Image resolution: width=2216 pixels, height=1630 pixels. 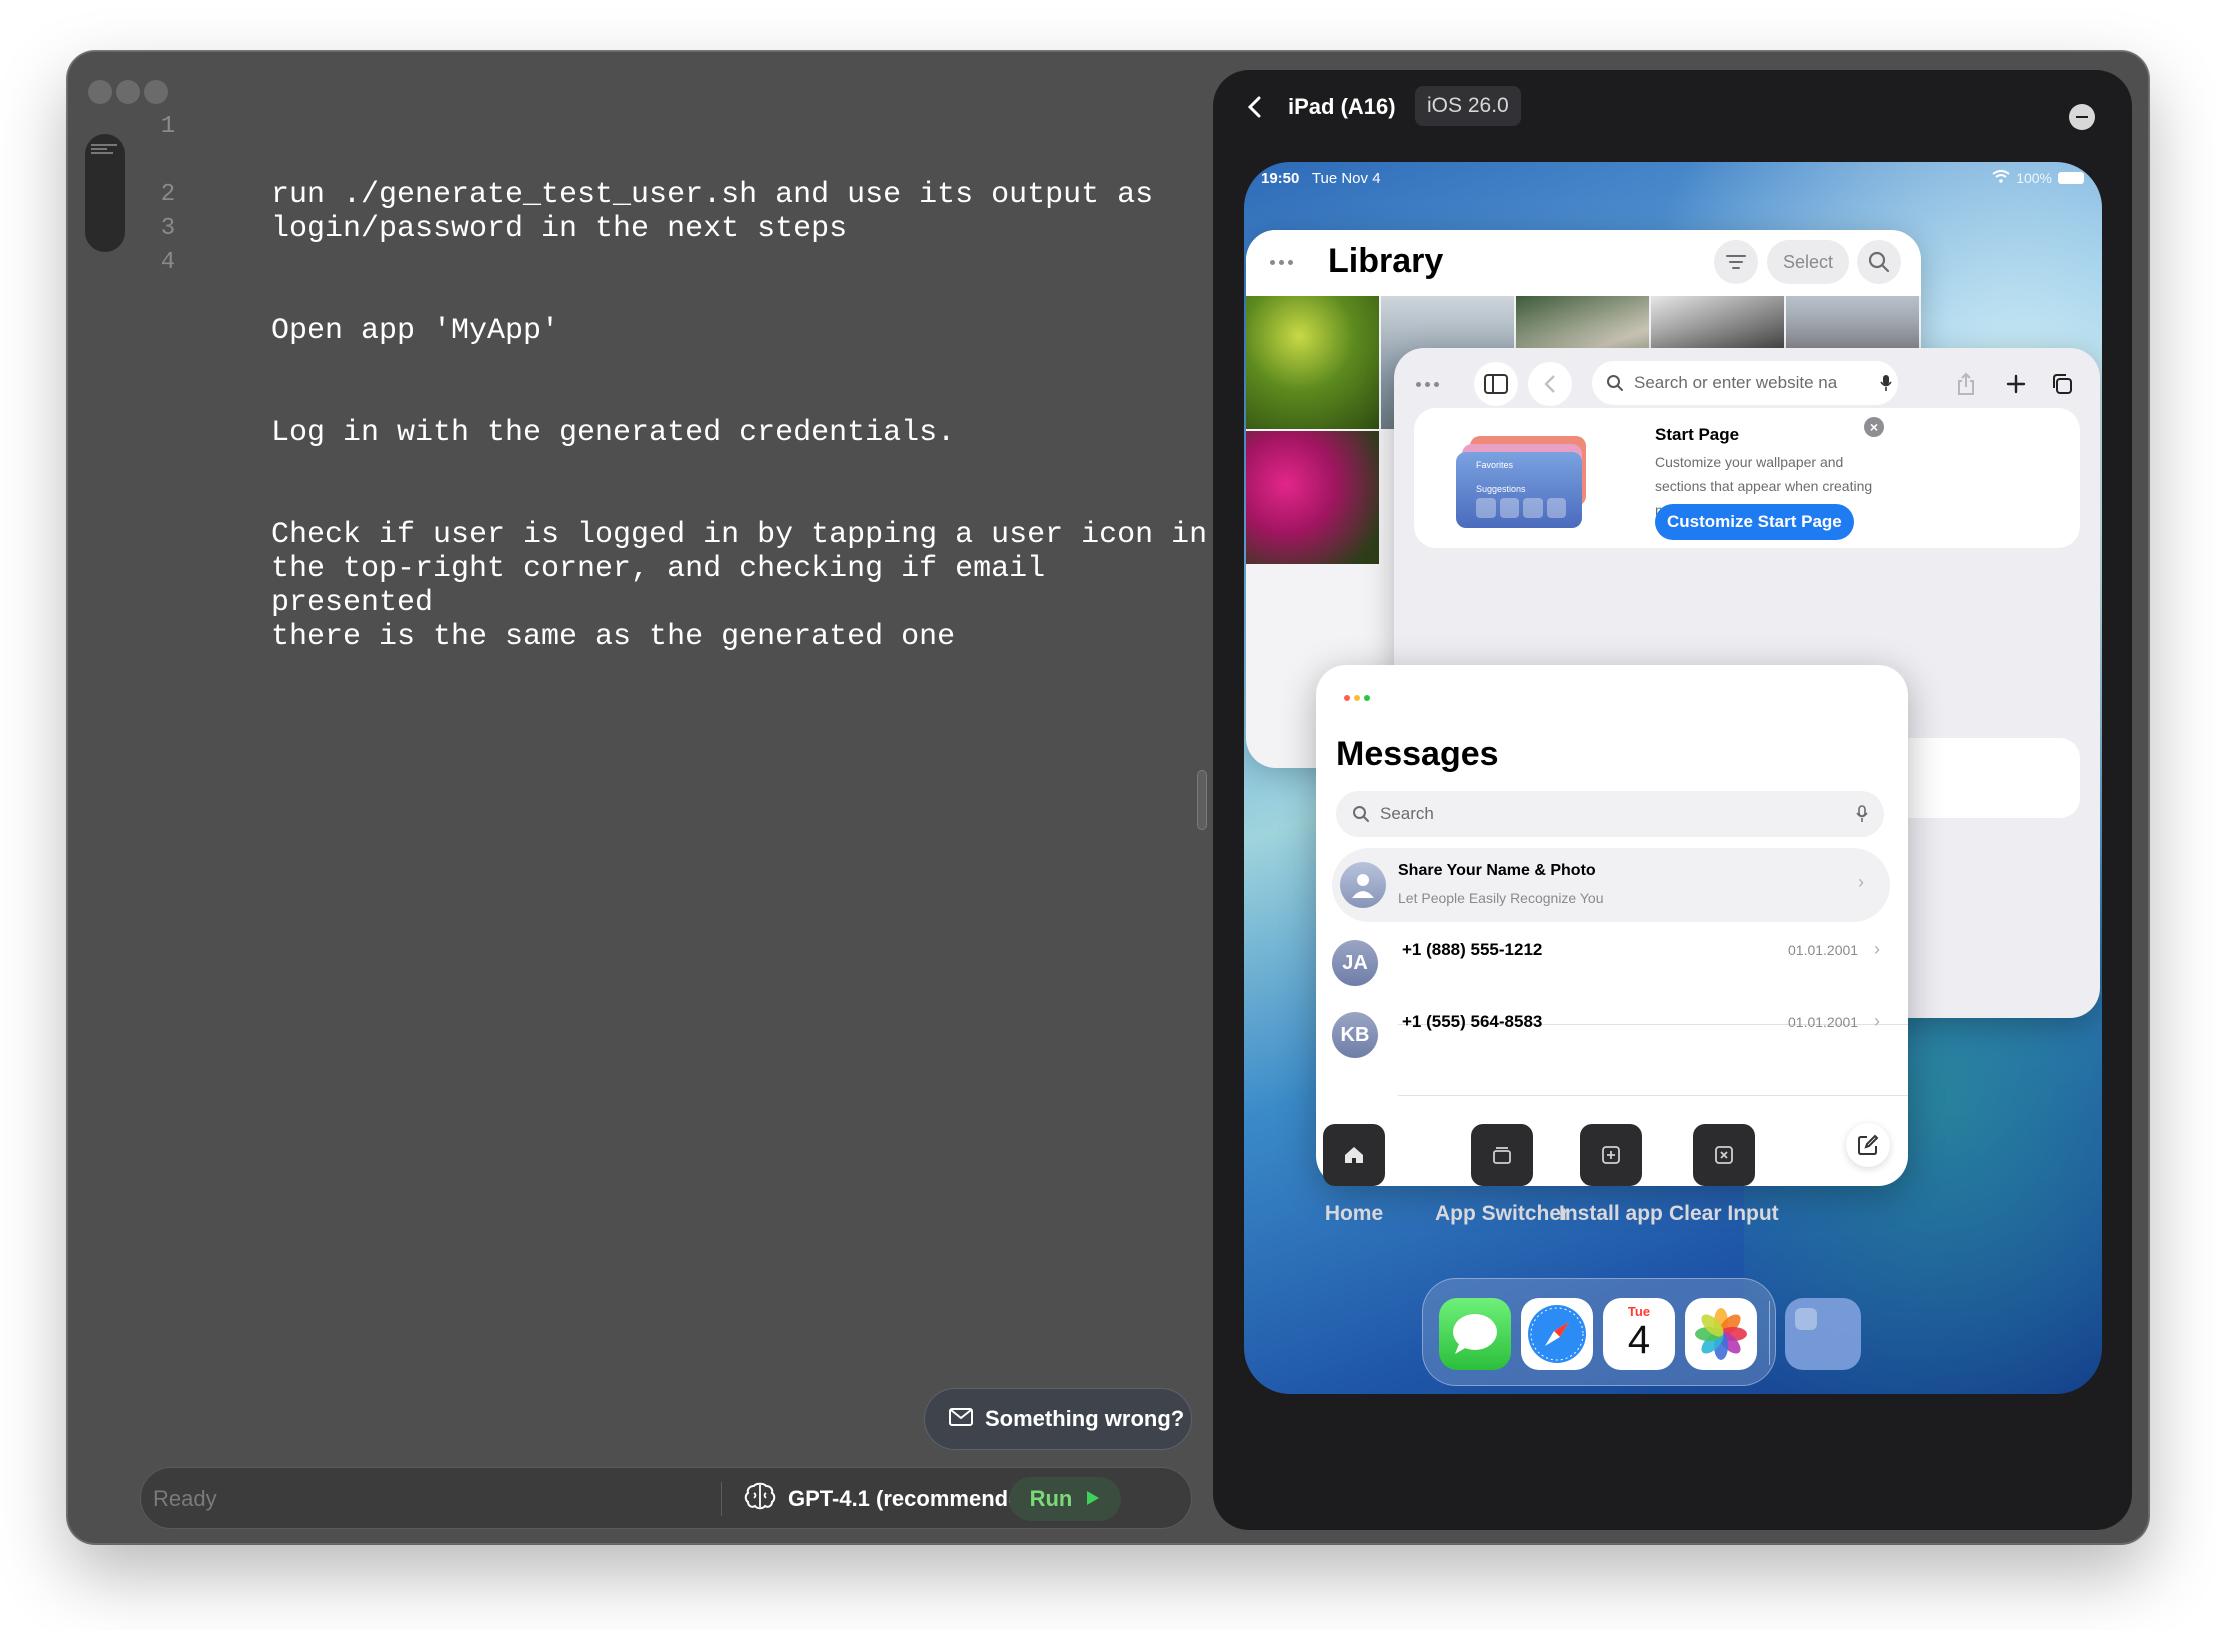 I want to click on clear-input-label: Clear Input, so click(x=1724, y=1213).